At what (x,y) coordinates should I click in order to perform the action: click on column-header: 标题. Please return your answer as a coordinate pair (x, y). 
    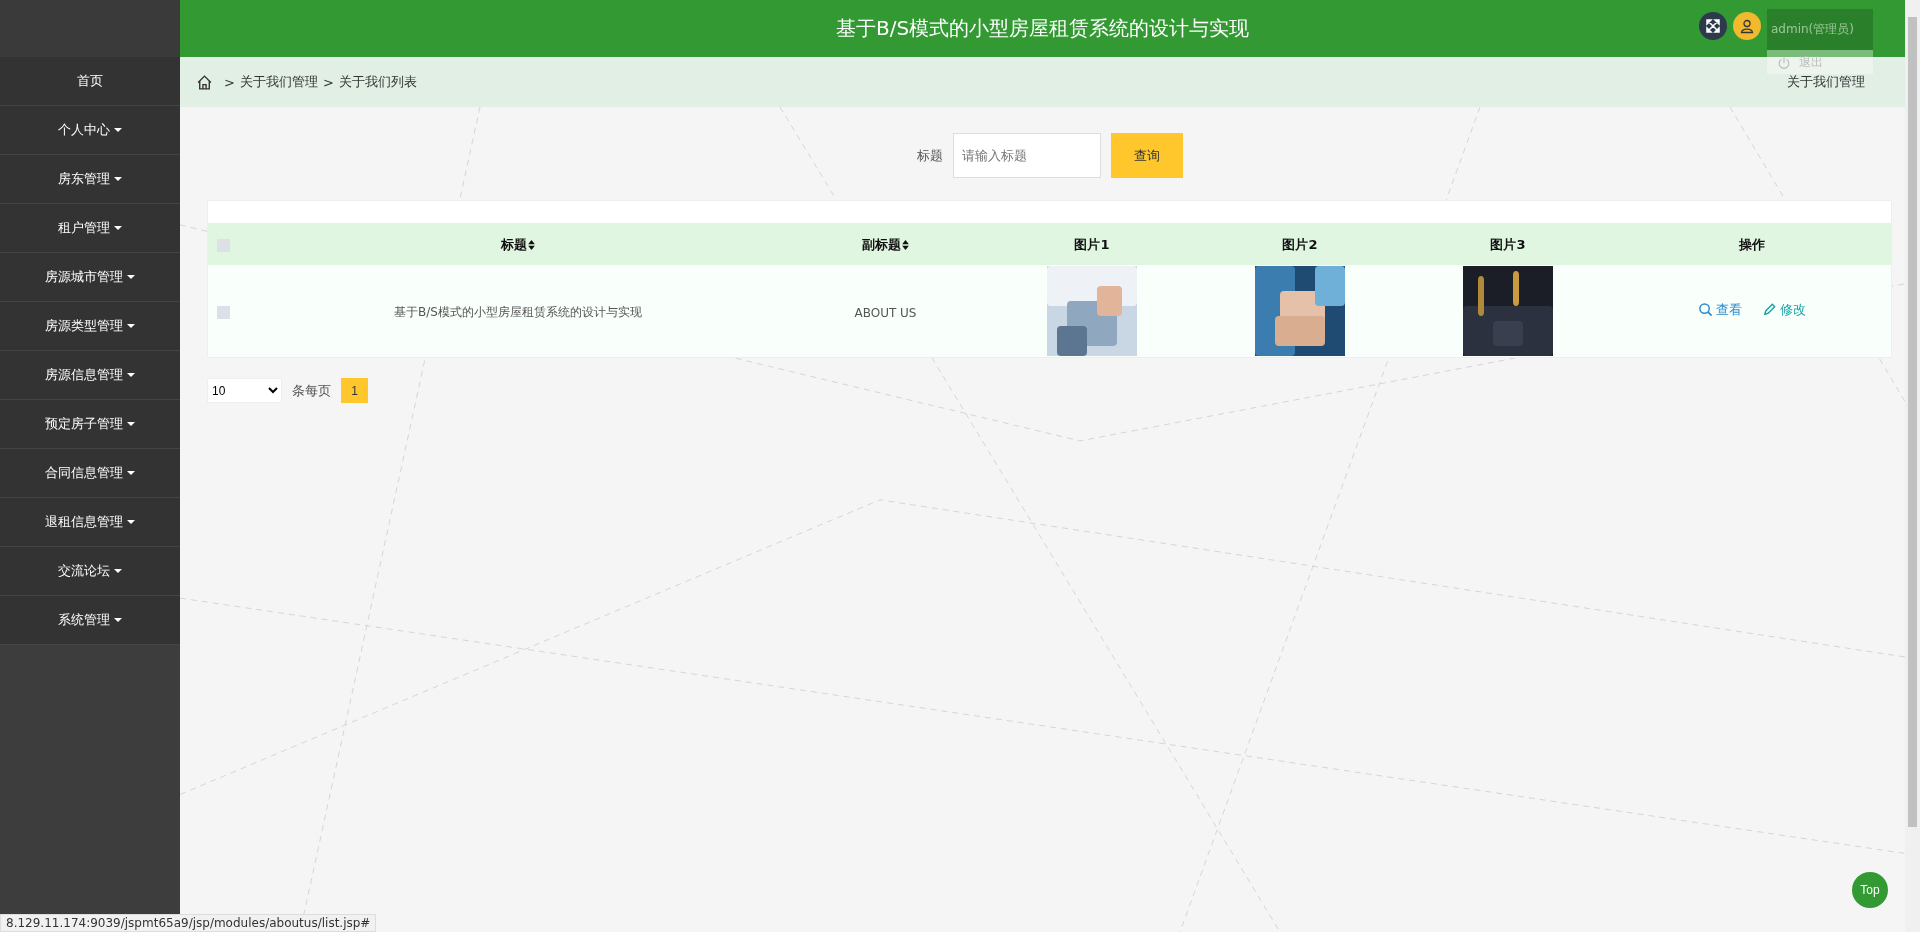
    Looking at the image, I should click on (518, 245).